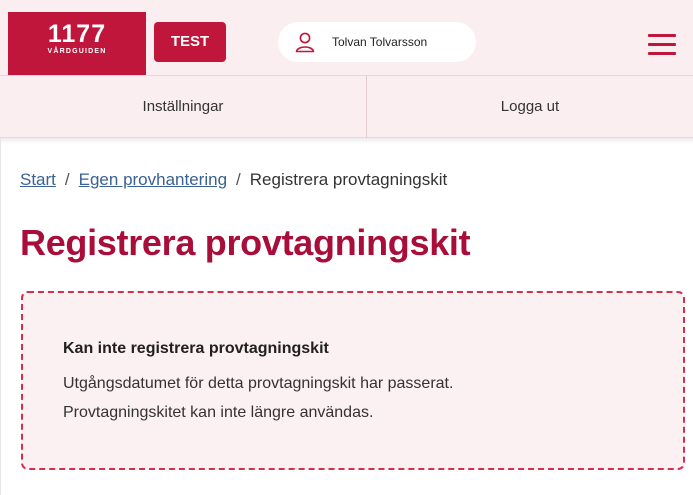  What do you see at coordinates (0, 316) in the screenshot?
I see `content-left-border` at bounding box center [0, 316].